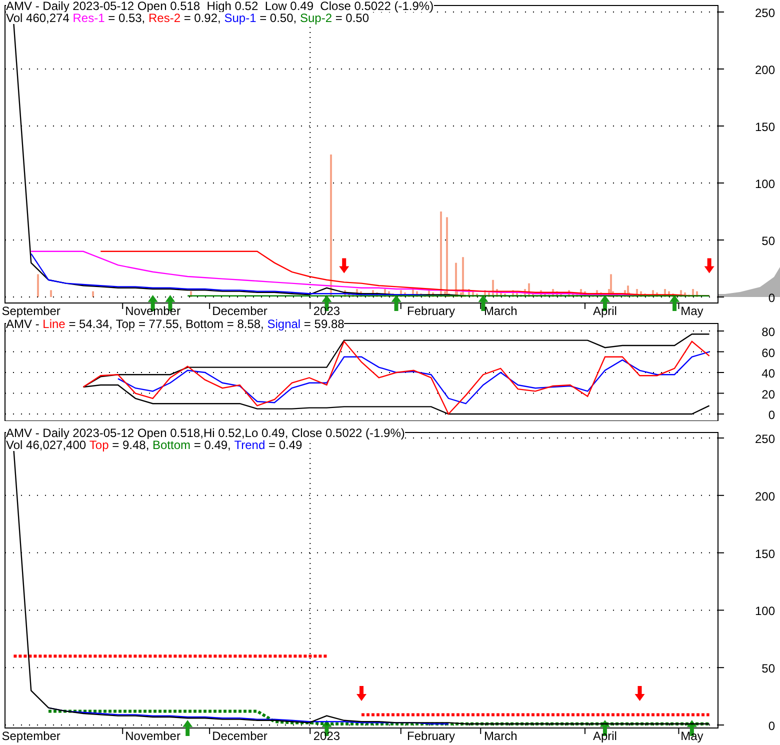 The height and width of the screenshot is (745, 780). I want to click on legend-label: Signal, so click(284, 324).